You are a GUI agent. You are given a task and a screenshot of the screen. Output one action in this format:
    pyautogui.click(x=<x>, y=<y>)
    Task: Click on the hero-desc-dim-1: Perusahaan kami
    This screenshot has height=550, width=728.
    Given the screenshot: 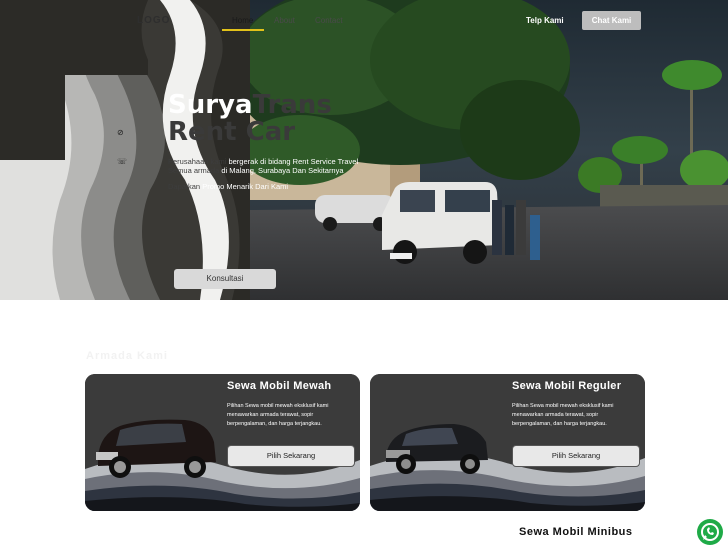 What is the action you would take?
    pyautogui.click(x=197, y=161)
    